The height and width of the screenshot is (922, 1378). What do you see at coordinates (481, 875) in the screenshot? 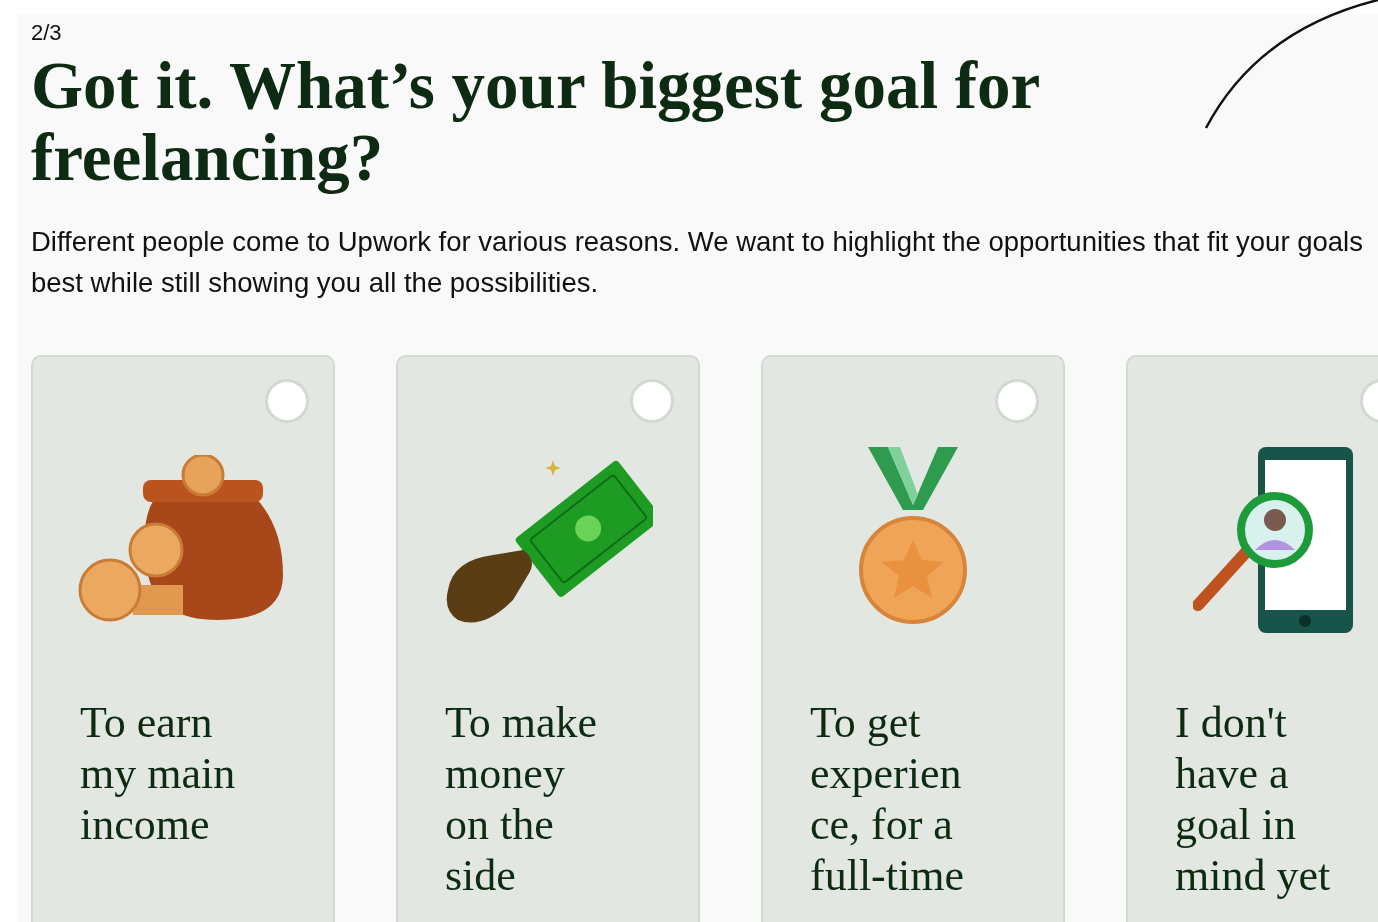
I see `option-label: side` at bounding box center [481, 875].